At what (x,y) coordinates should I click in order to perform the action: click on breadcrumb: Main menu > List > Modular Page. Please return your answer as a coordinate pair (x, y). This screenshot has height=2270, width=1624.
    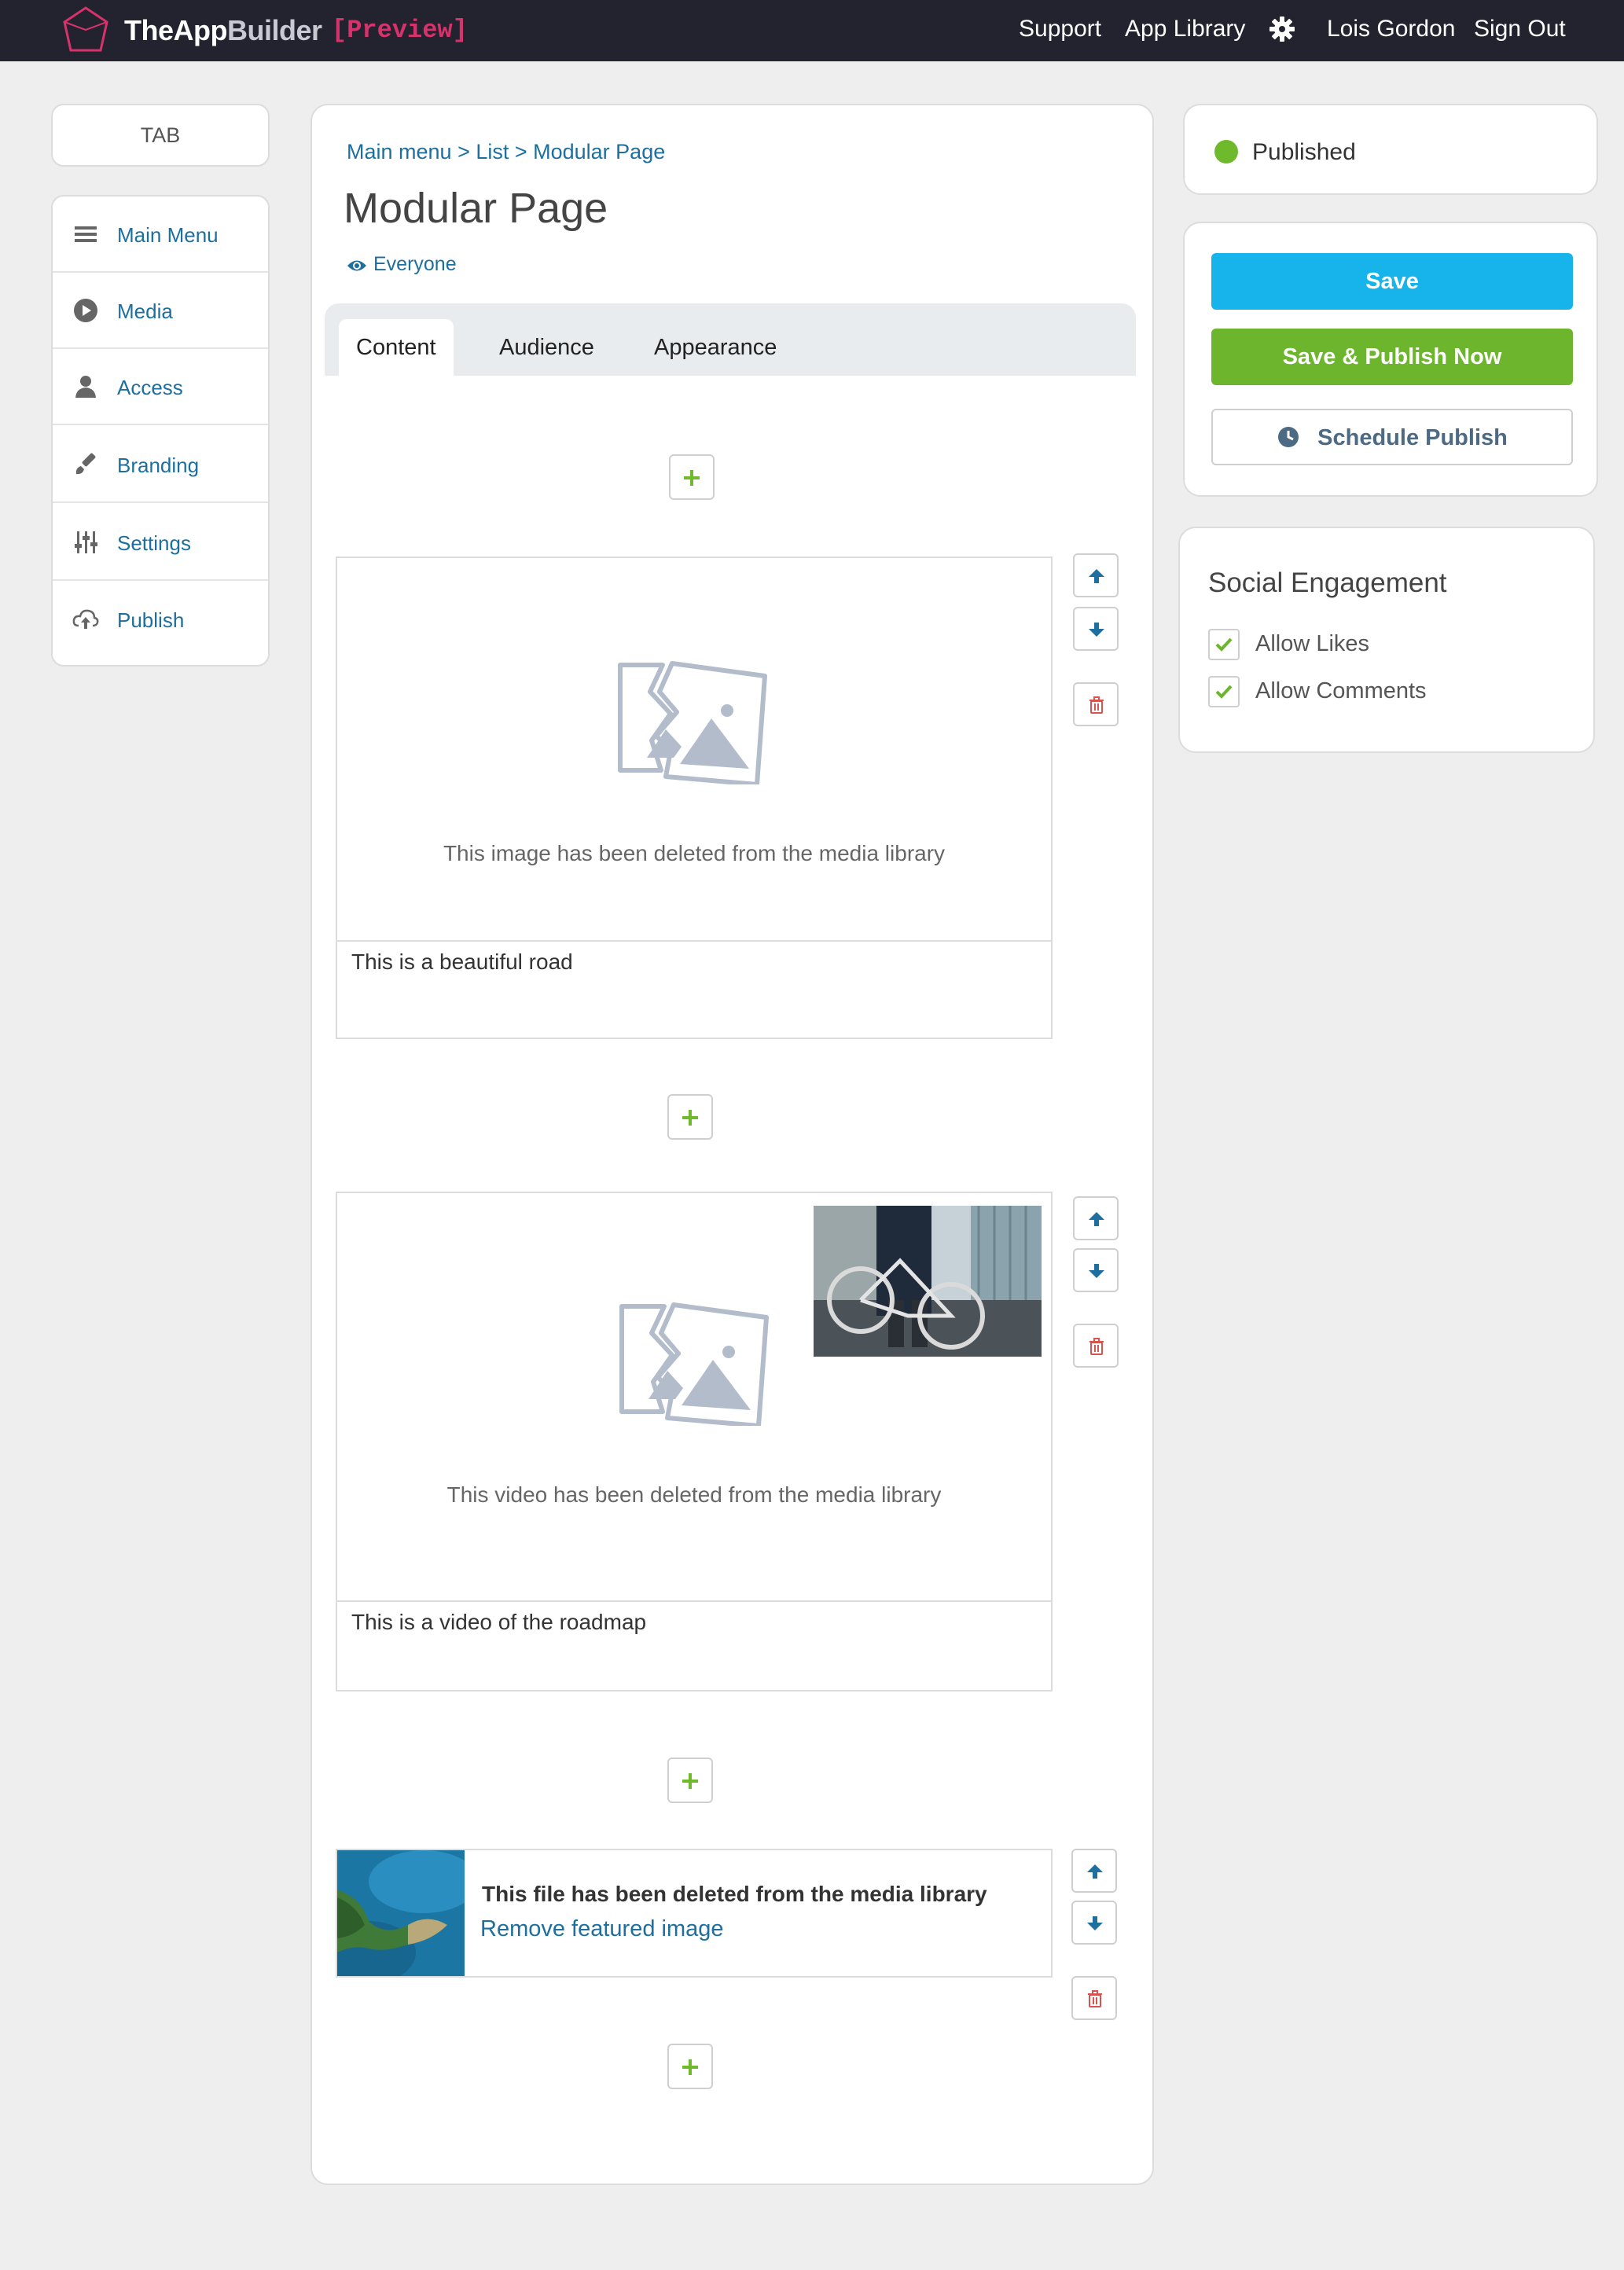
    Looking at the image, I should click on (506, 152).